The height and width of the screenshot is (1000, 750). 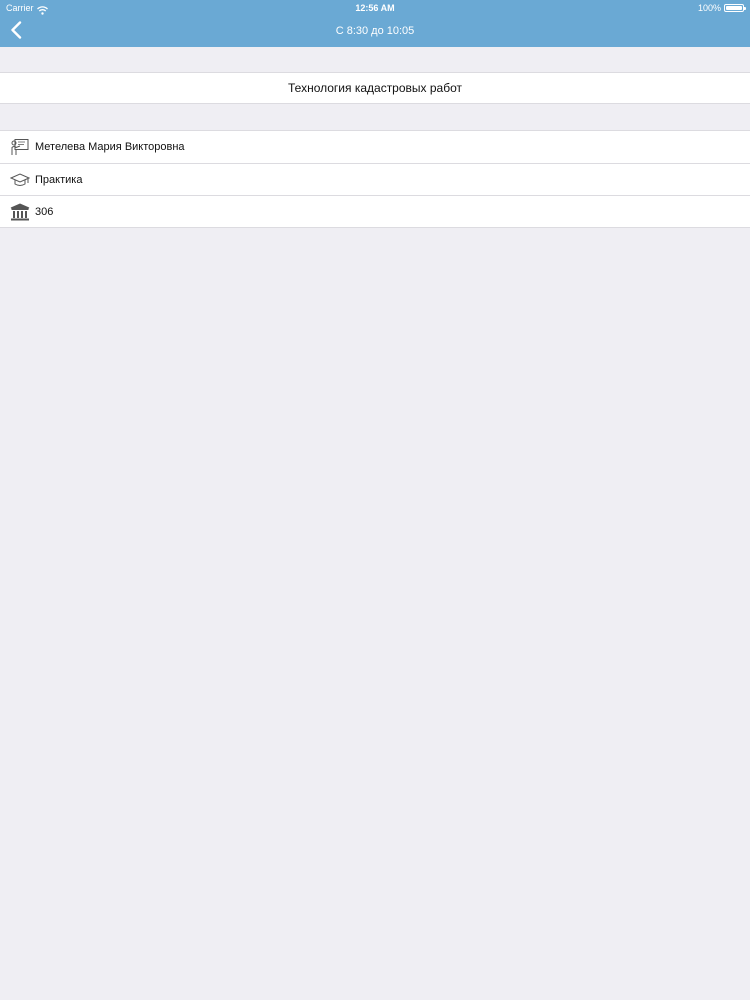 What do you see at coordinates (375, 211) in the screenshot?
I see `room-row: 306` at bounding box center [375, 211].